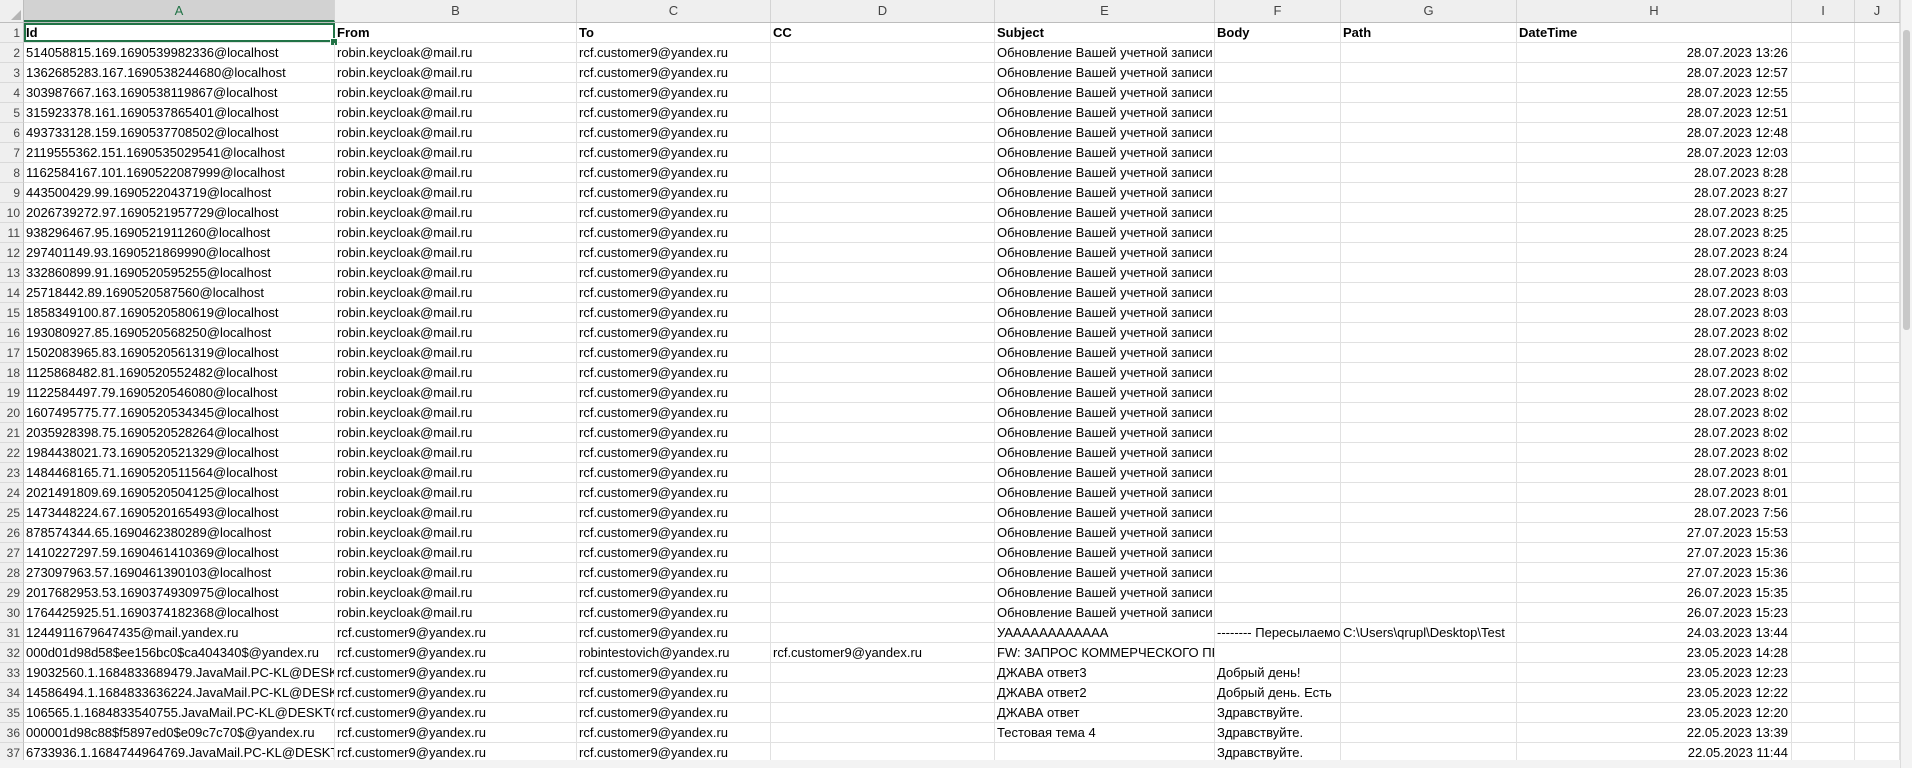  Describe the element at coordinates (179, 172) in the screenshot. I see `cell-a8: 1162584167.101.1690522087999@localhost` at that location.